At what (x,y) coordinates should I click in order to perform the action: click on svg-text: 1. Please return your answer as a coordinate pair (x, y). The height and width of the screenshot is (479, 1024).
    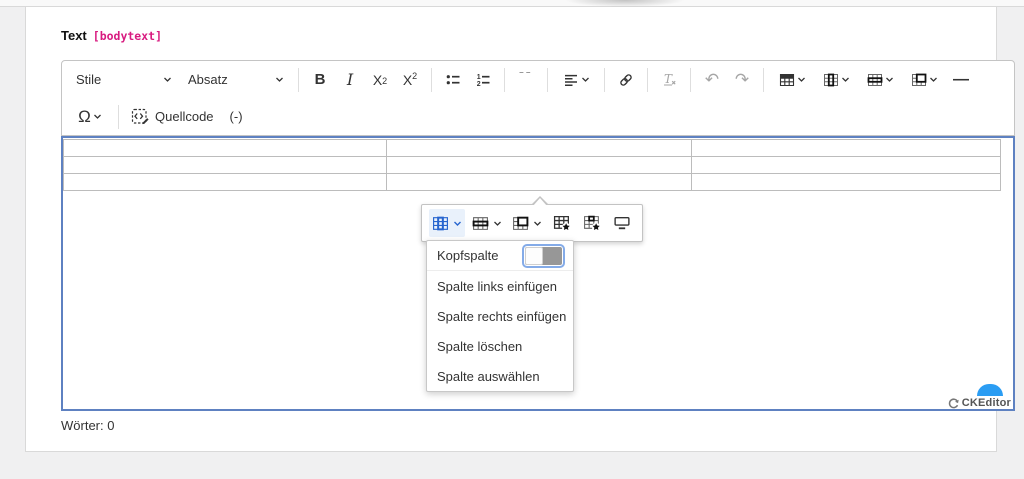
    Looking at the image, I should click on (479, 77).